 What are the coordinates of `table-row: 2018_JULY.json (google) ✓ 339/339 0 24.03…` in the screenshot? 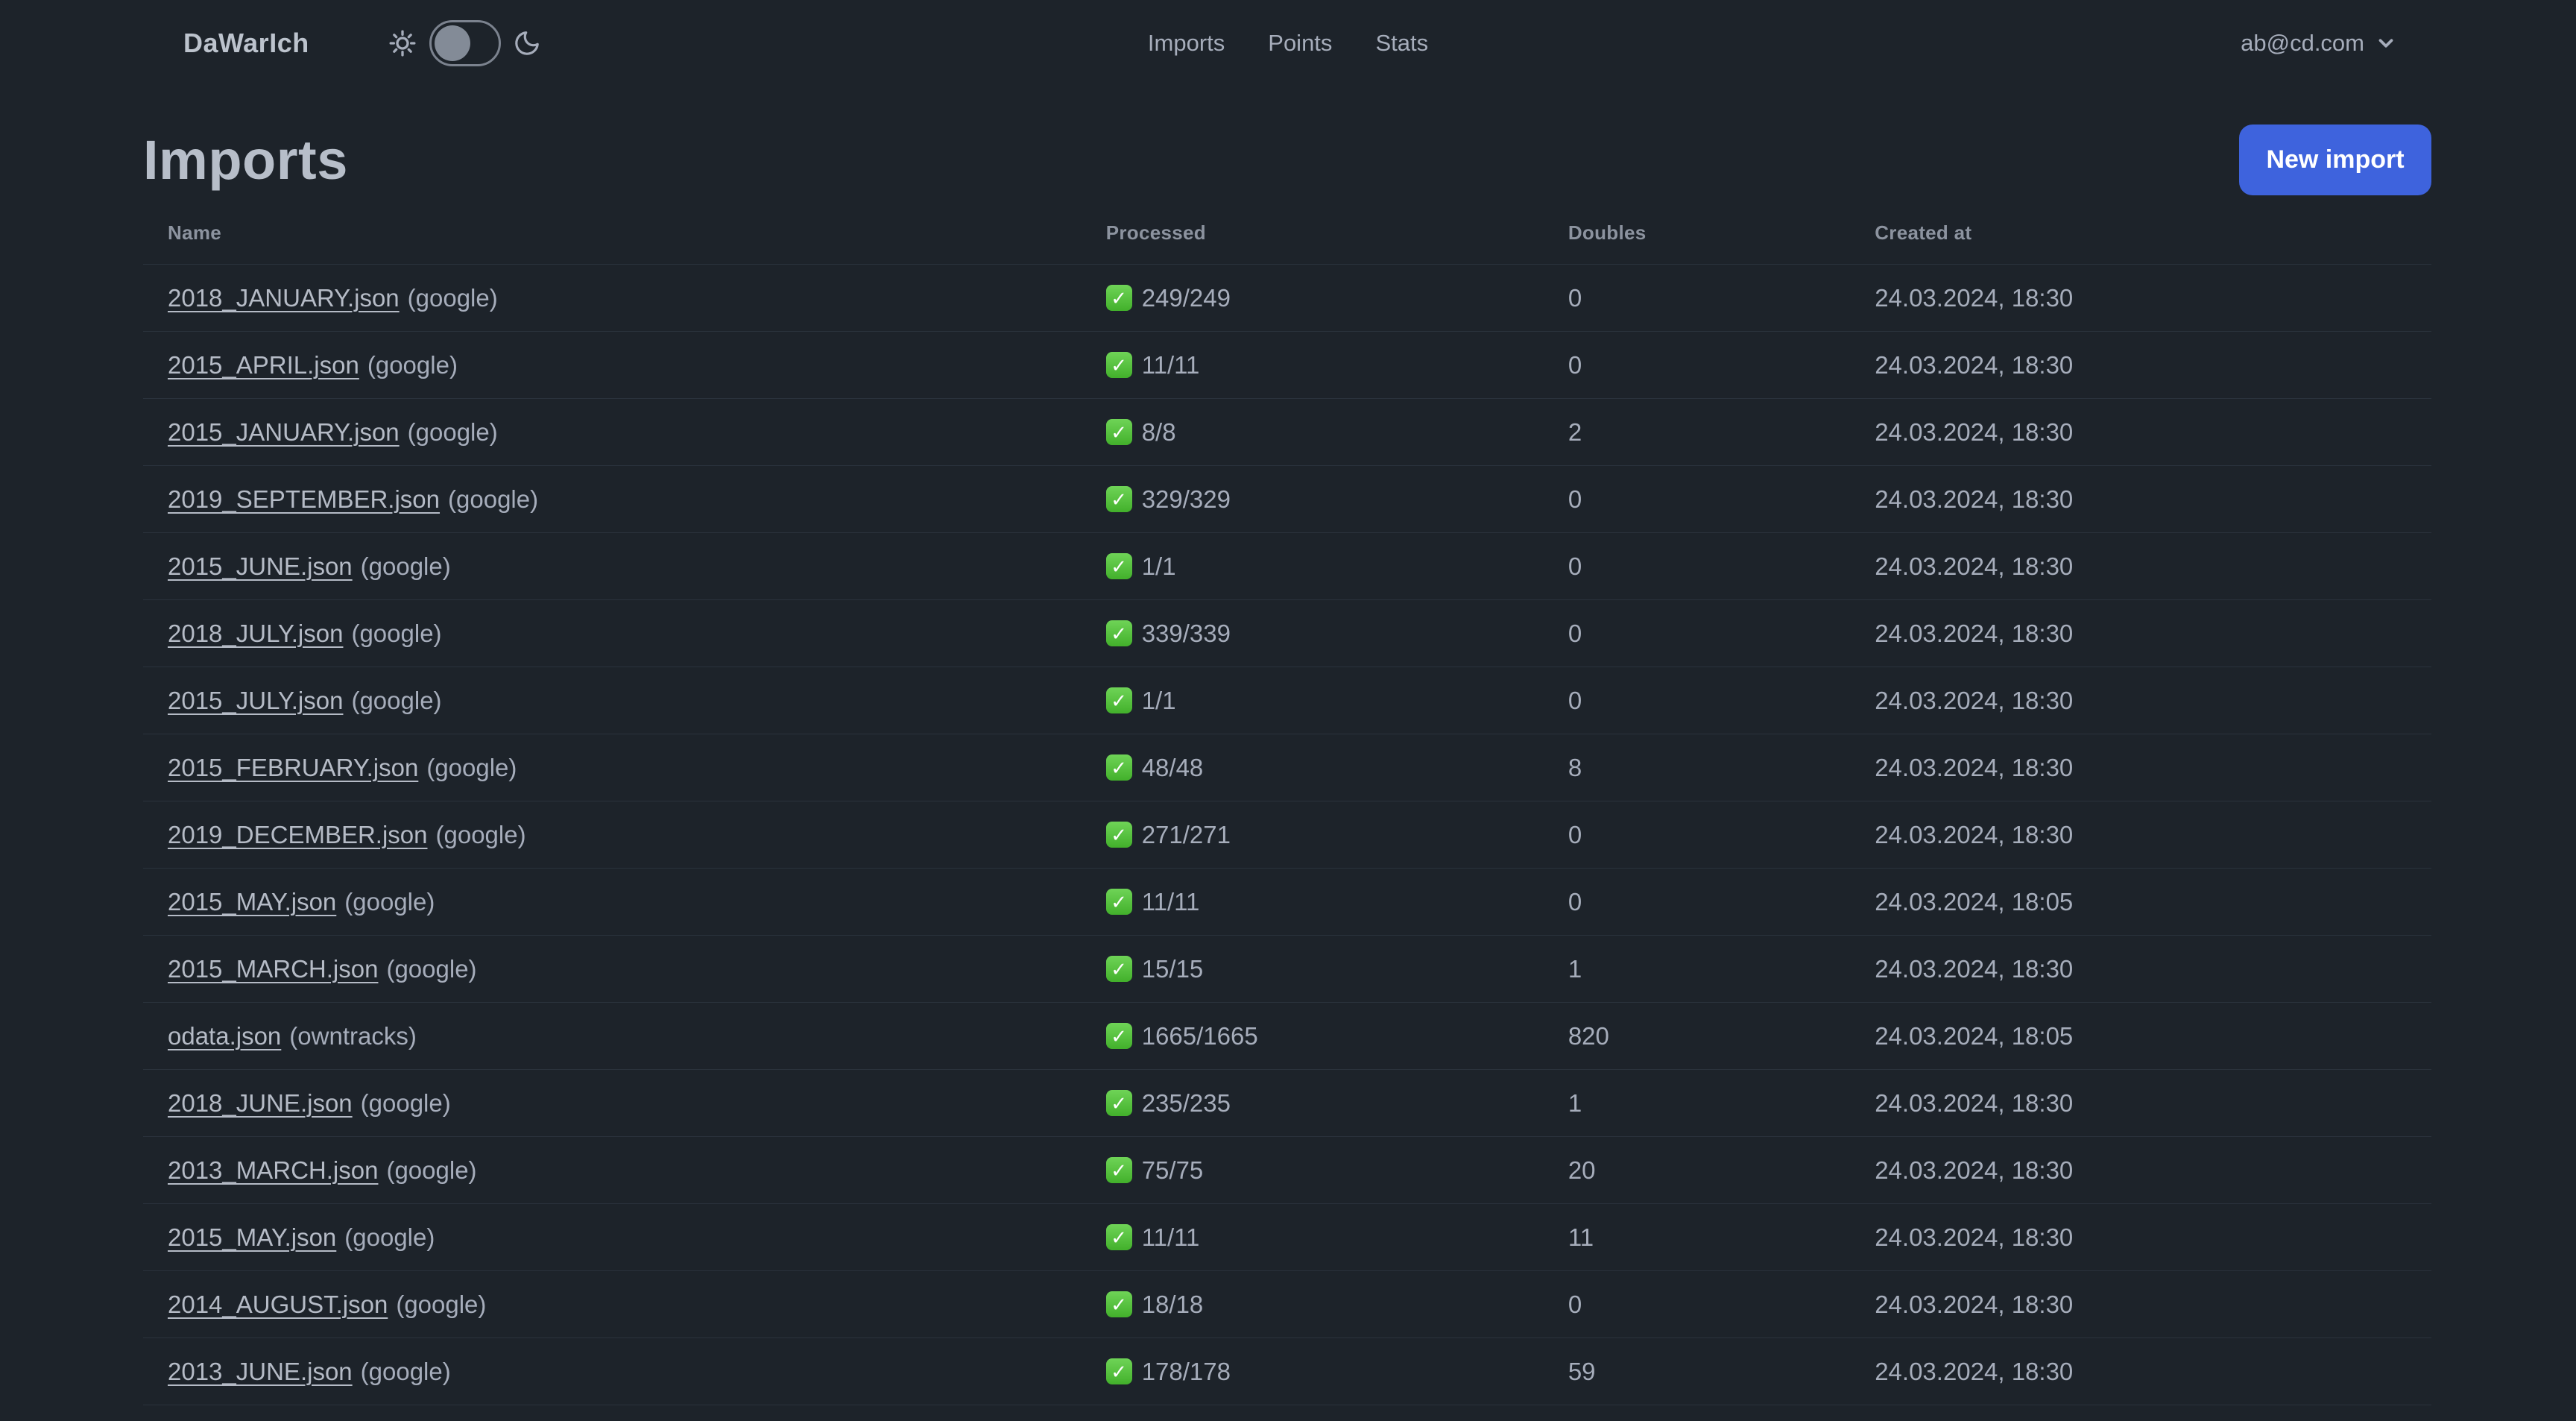 It's located at (1287, 633).